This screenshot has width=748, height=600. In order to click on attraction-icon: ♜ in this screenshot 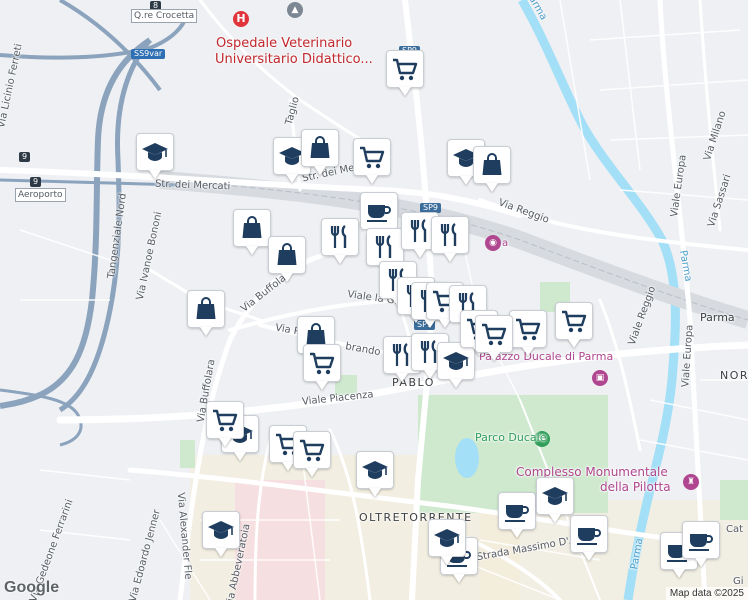, I will do `click(691, 482)`.